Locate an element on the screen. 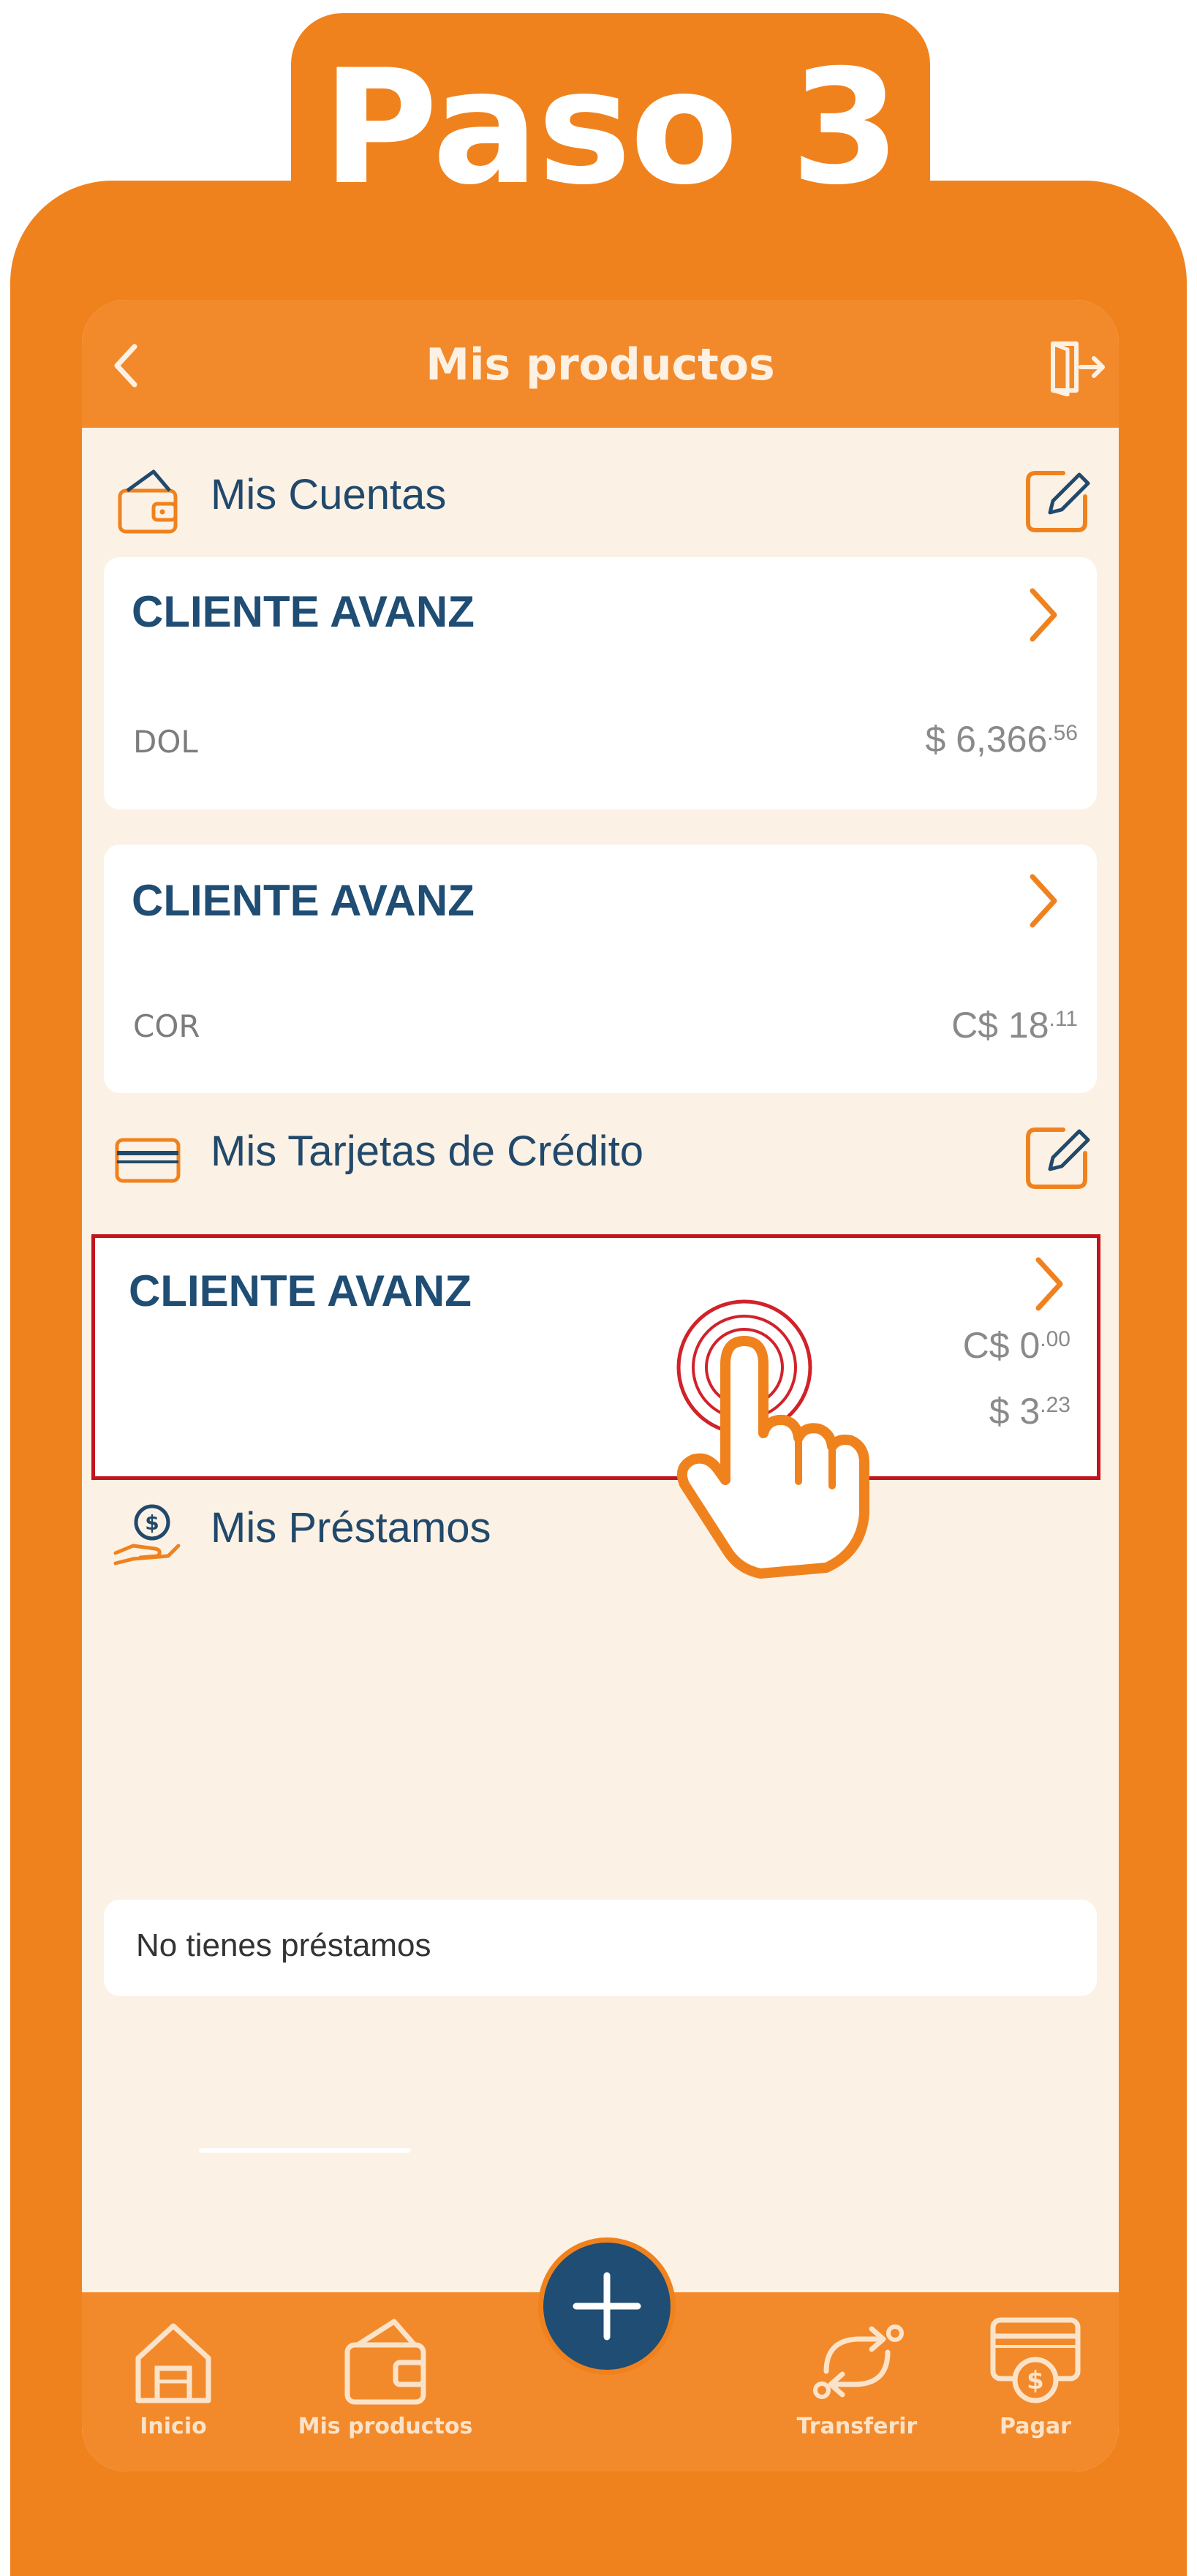  add-button is located at coordinates (607, 2306).